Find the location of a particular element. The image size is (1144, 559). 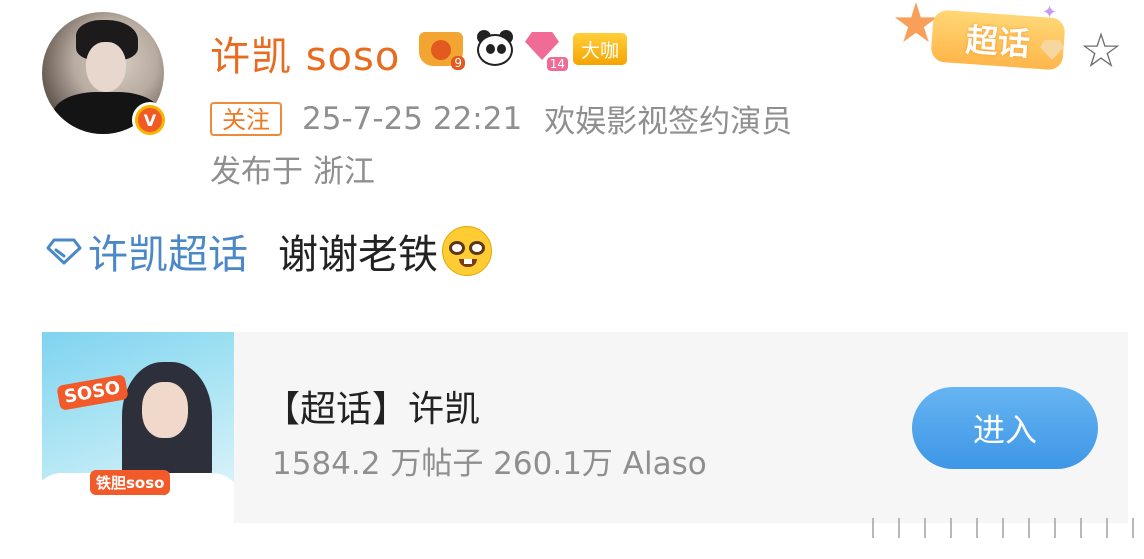

post-text: 谢谢老铁 is located at coordinates (358, 255).